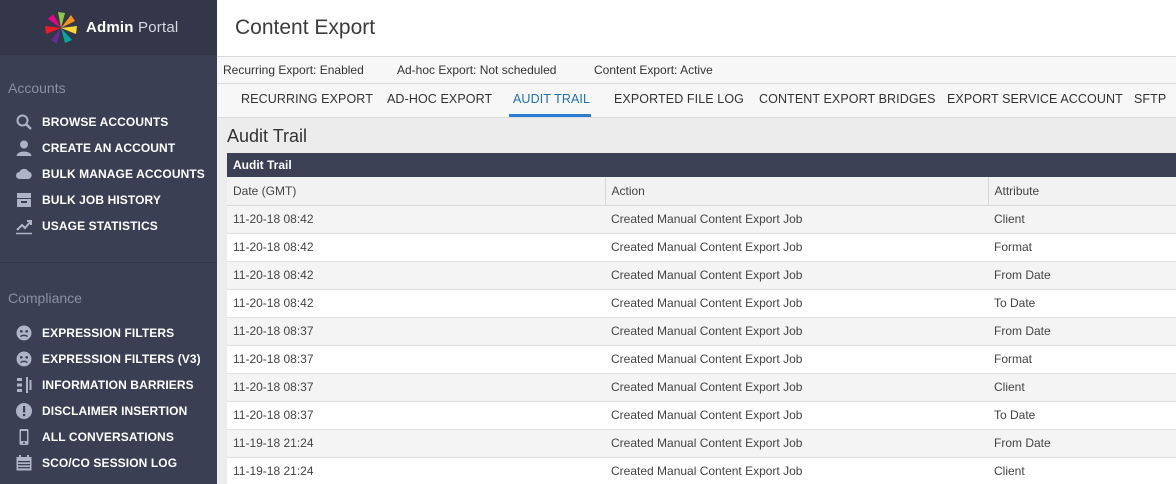 Image resolution: width=1176 pixels, height=484 pixels. What do you see at coordinates (679, 100) in the screenshot?
I see `tab-exported-file-log: EXPORTED FILE LOG` at bounding box center [679, 100].